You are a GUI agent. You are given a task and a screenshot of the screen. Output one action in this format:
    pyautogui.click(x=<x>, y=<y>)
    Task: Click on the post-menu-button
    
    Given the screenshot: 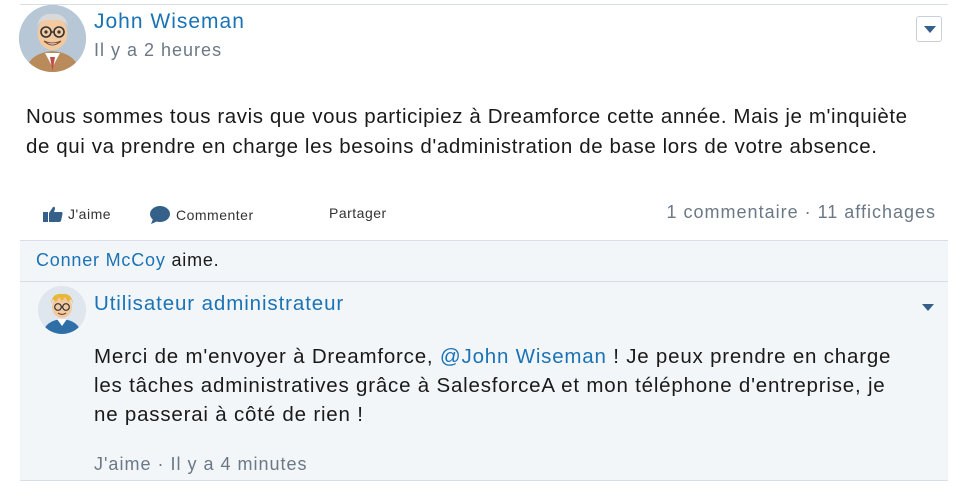 What is the action you would take?
    pyautogui.click(x=929, y=29)
    